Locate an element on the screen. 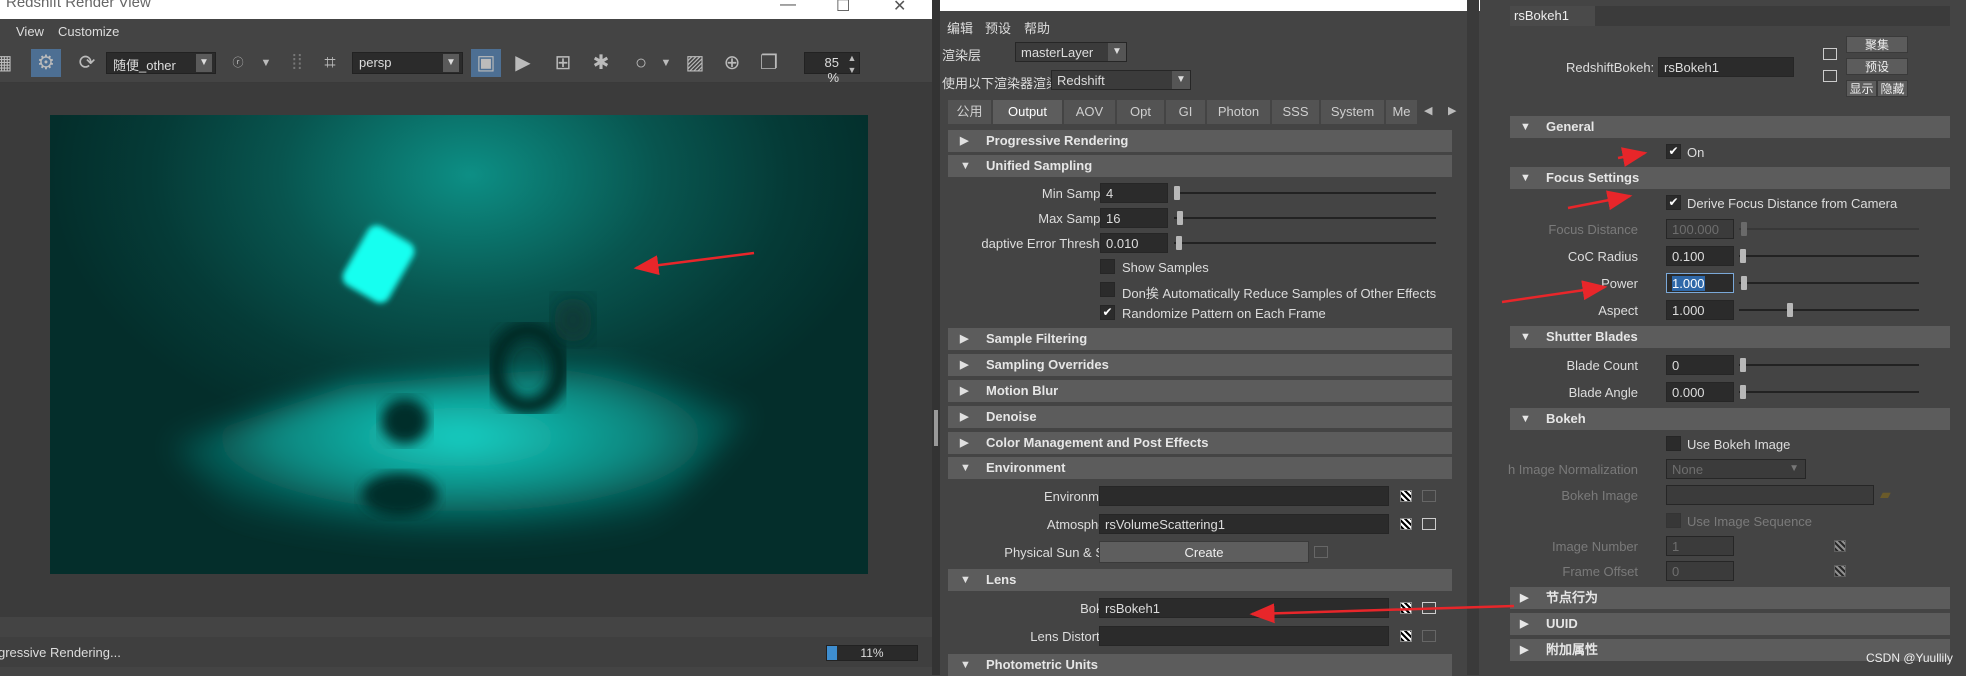 The image size is (1966, 676). image-number-field: 1 is located at coordinates (1700, 546).